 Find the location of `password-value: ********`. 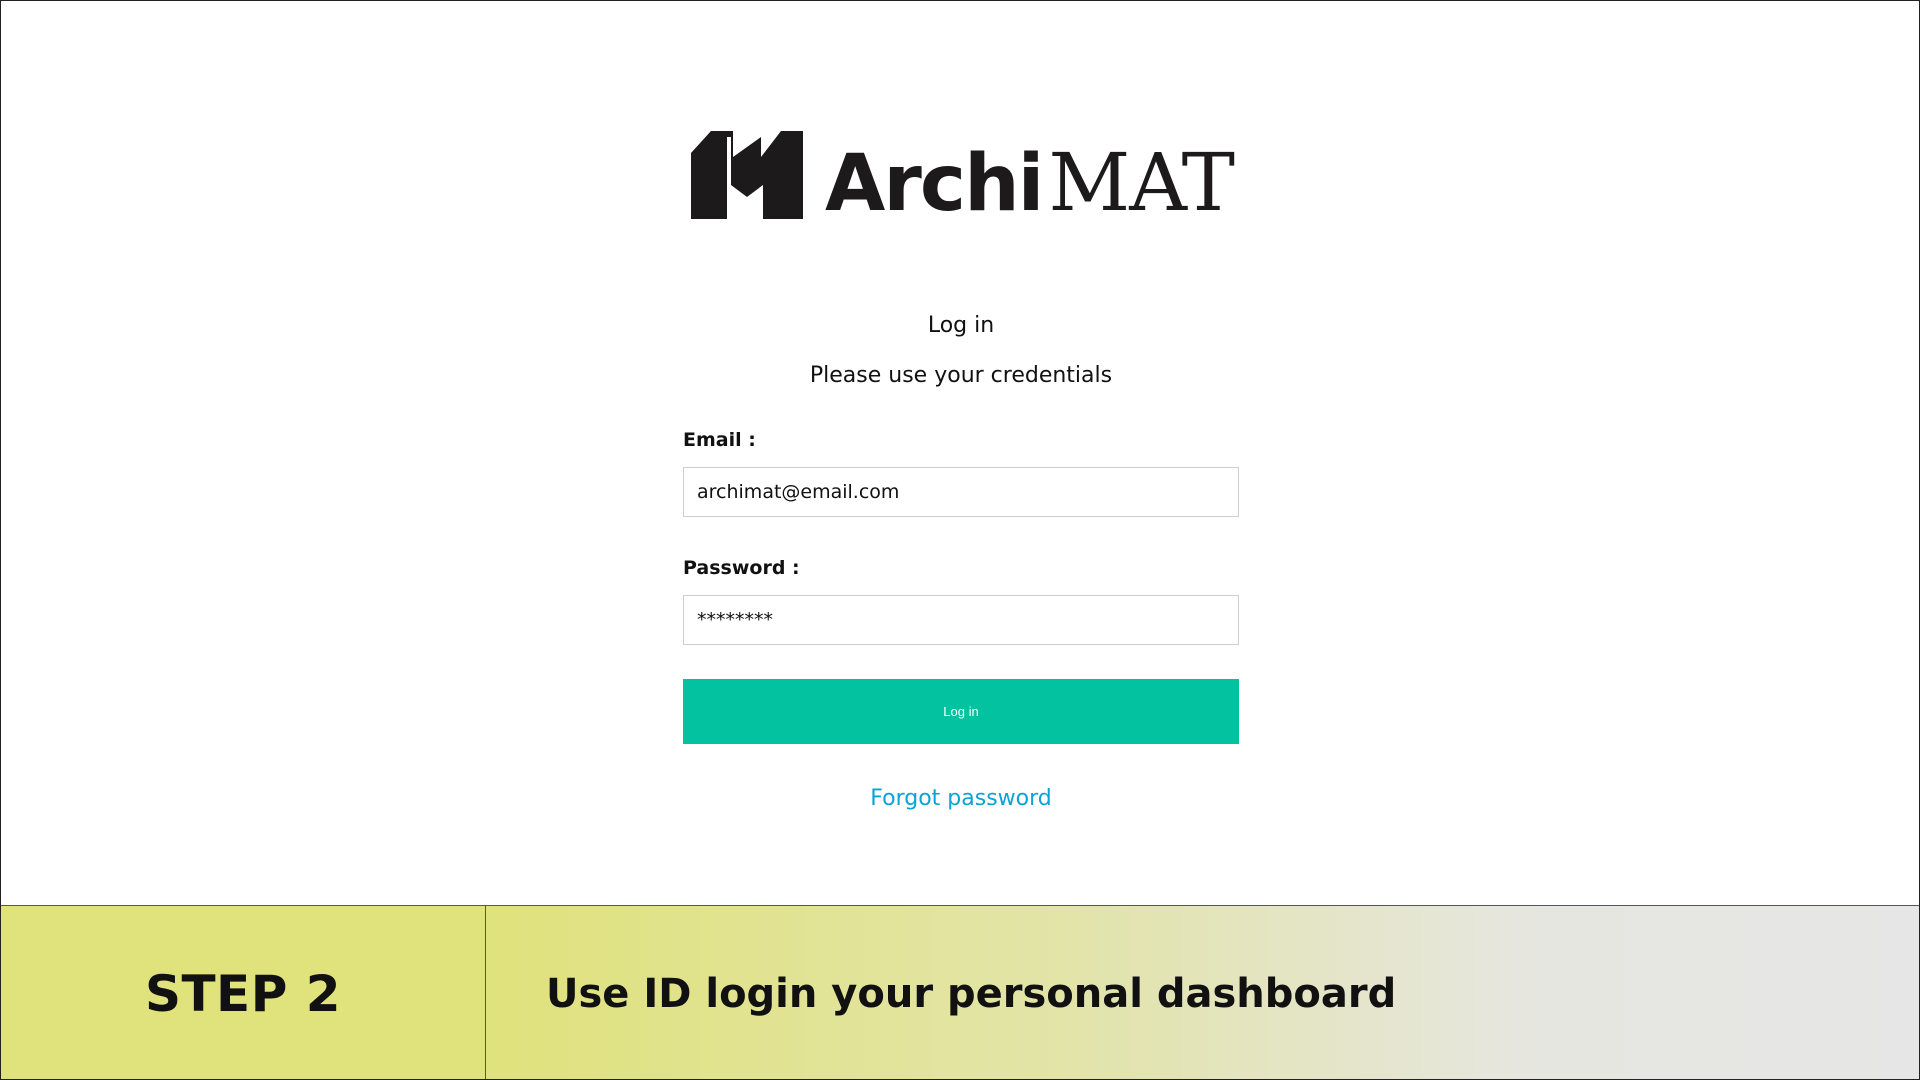

password-value: ******** is located at coordinates (735, 620).